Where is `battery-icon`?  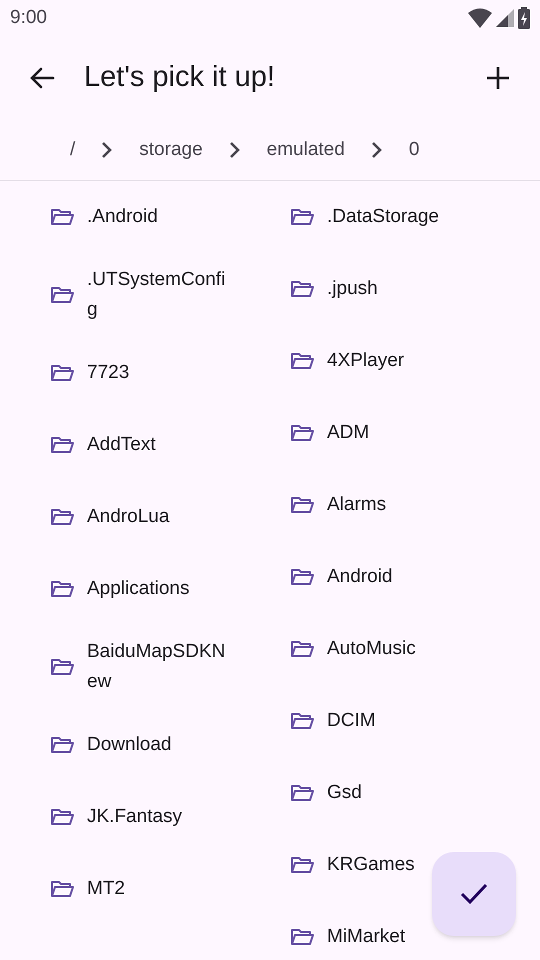 battery-icon is located at coordinates (524, 18).